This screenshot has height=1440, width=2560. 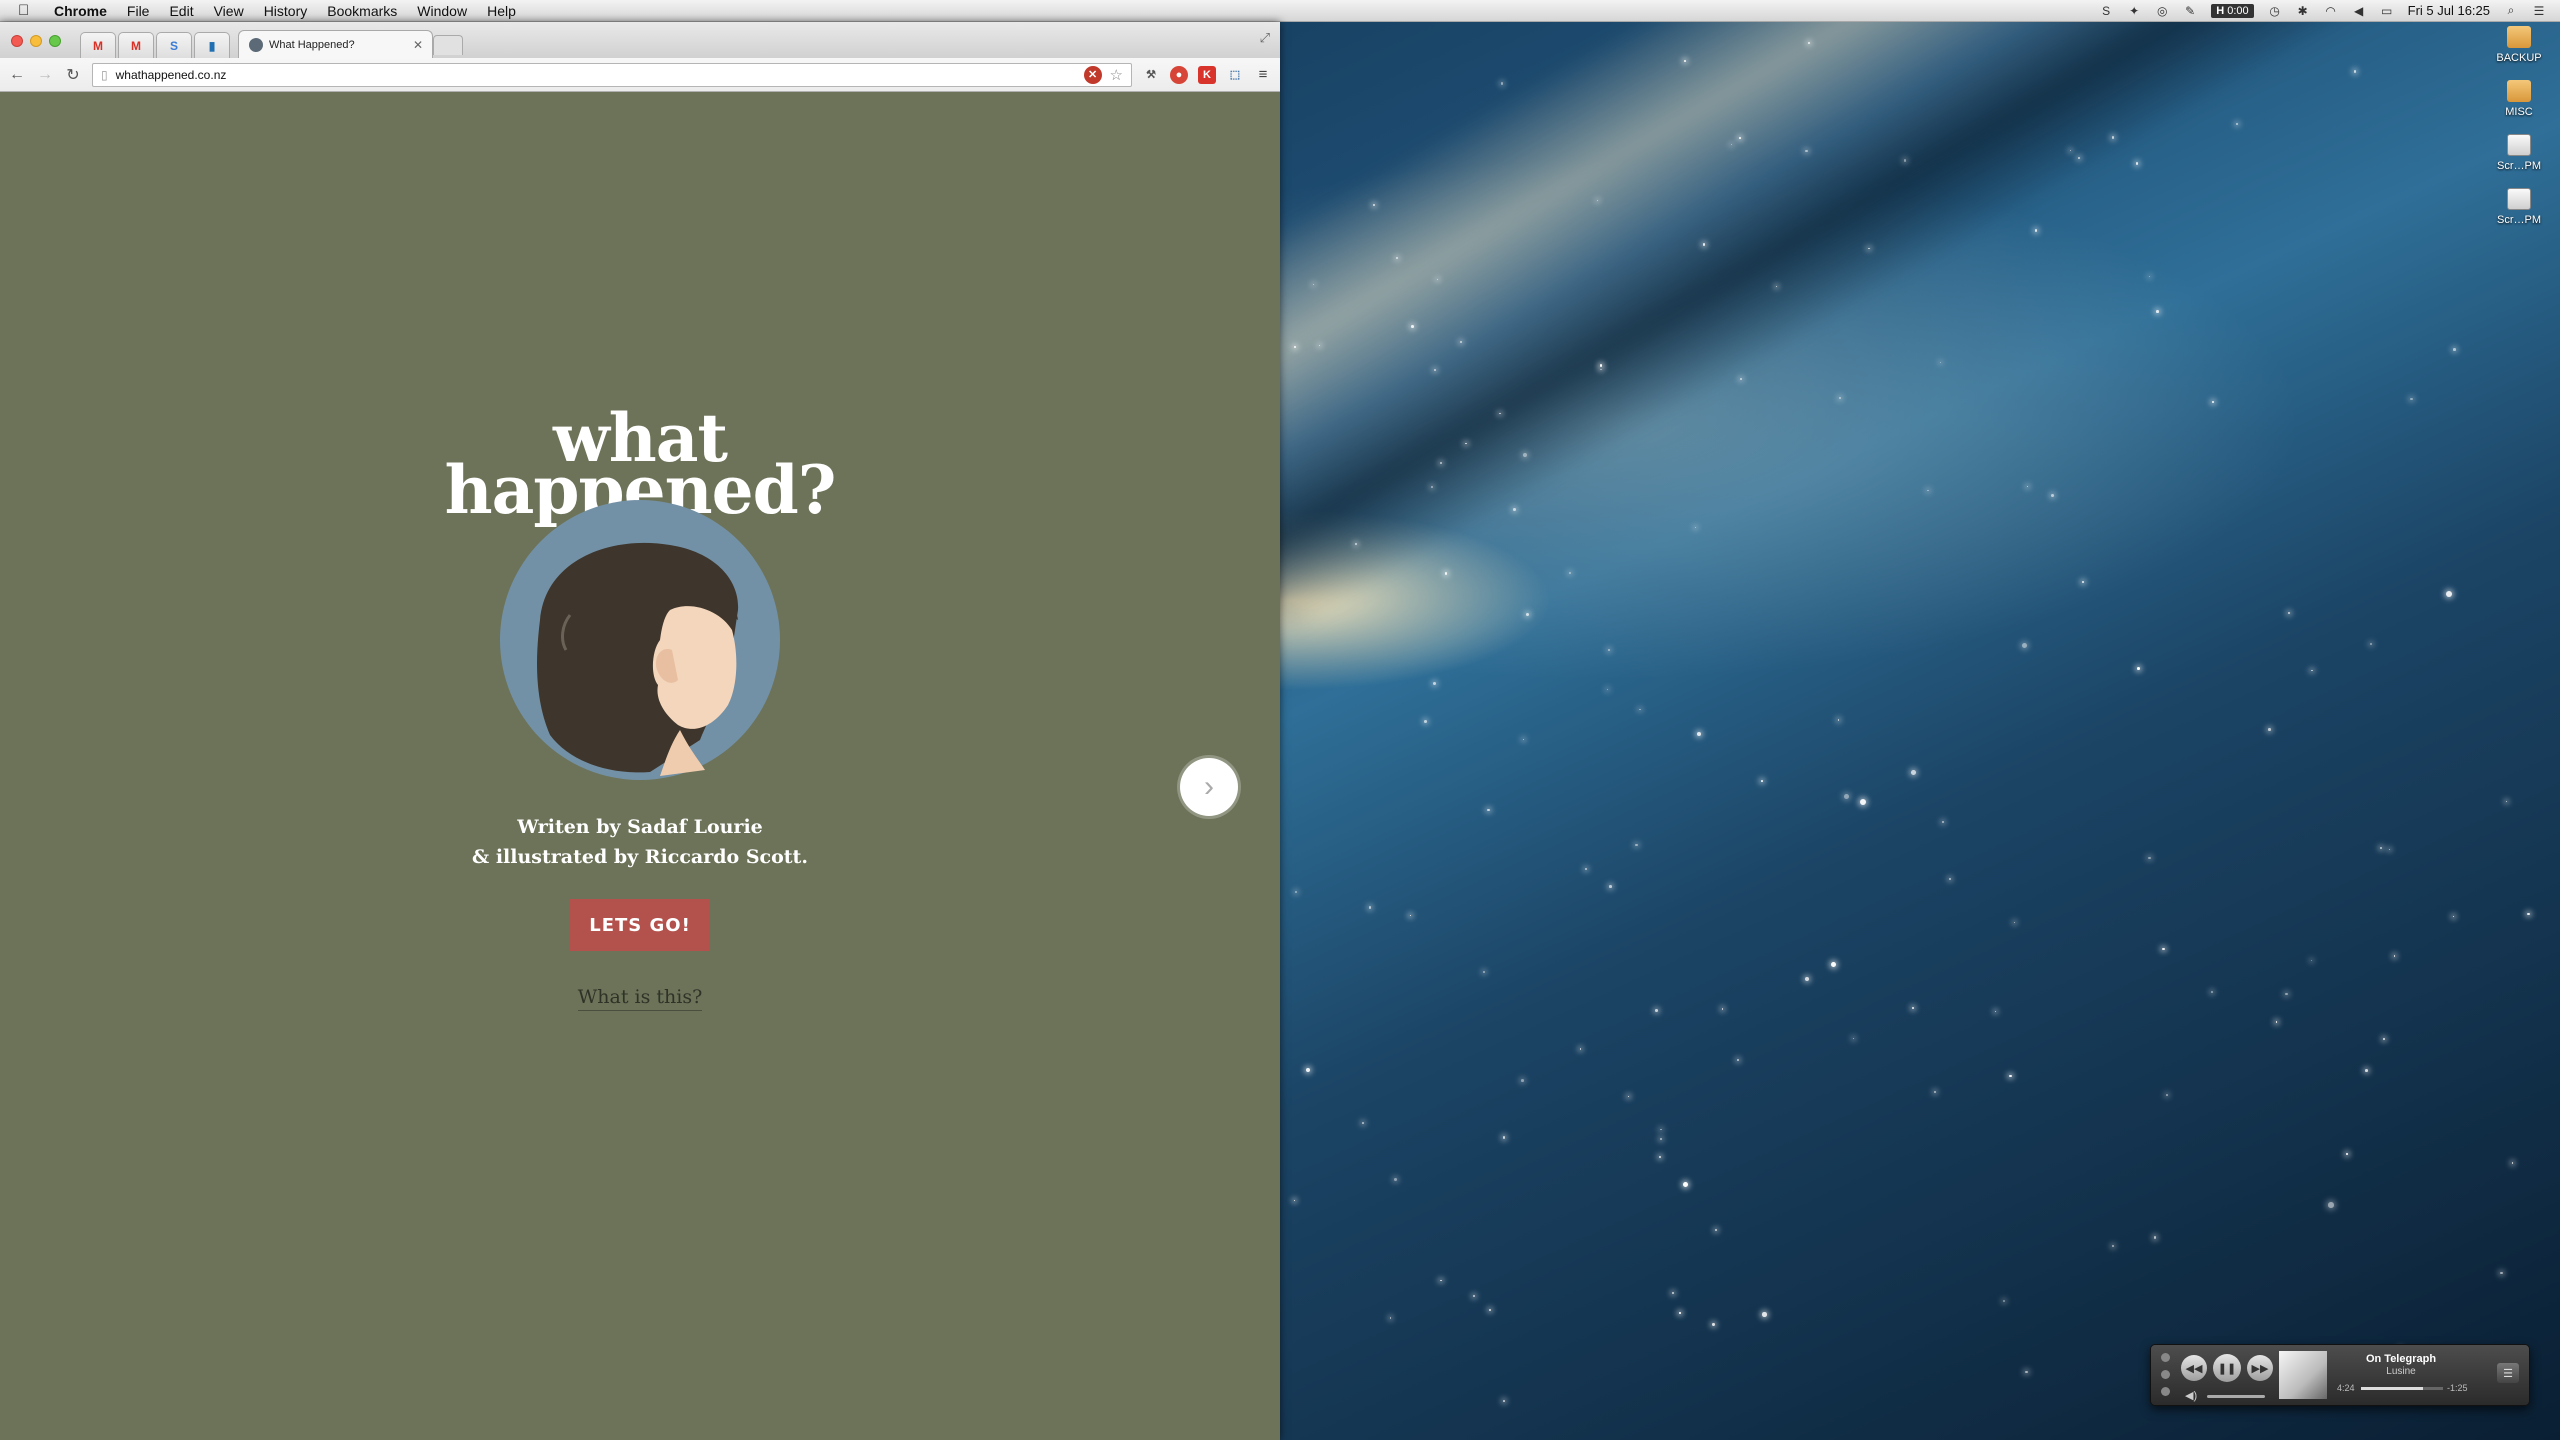 What do you see at coordinates (335, 44) in the screenshot?
I see `active-tab: What Happened? ✕` at bounding box center [335, 44].